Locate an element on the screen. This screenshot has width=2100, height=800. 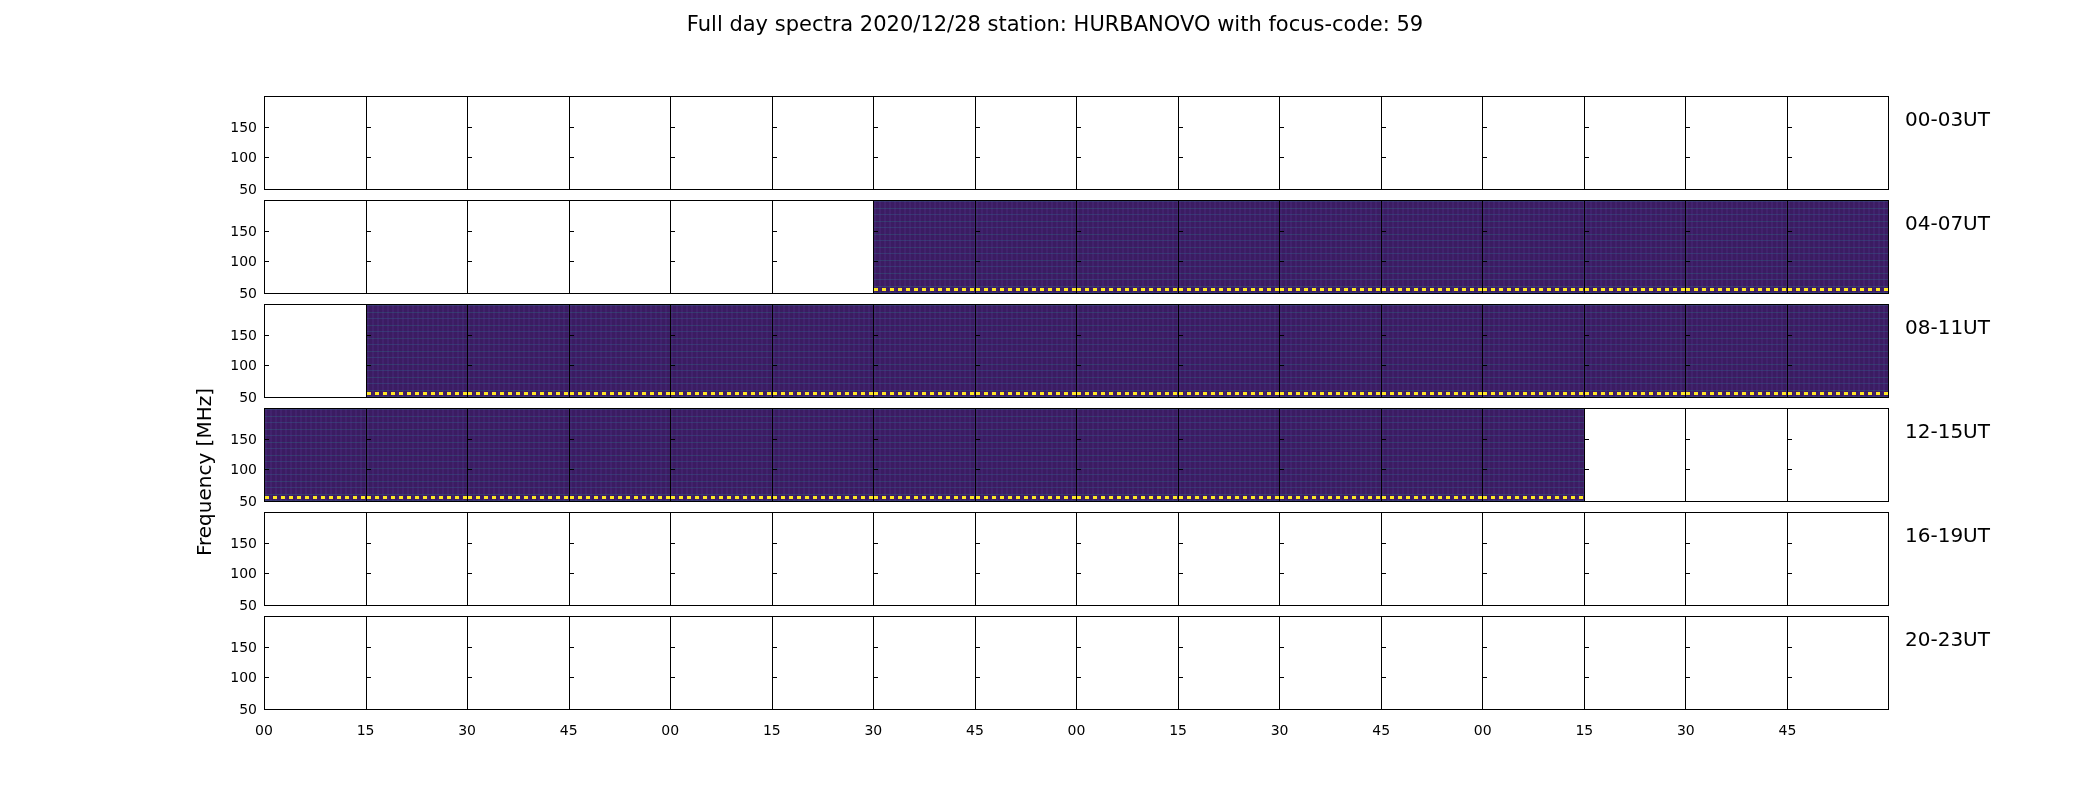
axis-label: Frequency [MHz] is located at coordinates (204, 472).